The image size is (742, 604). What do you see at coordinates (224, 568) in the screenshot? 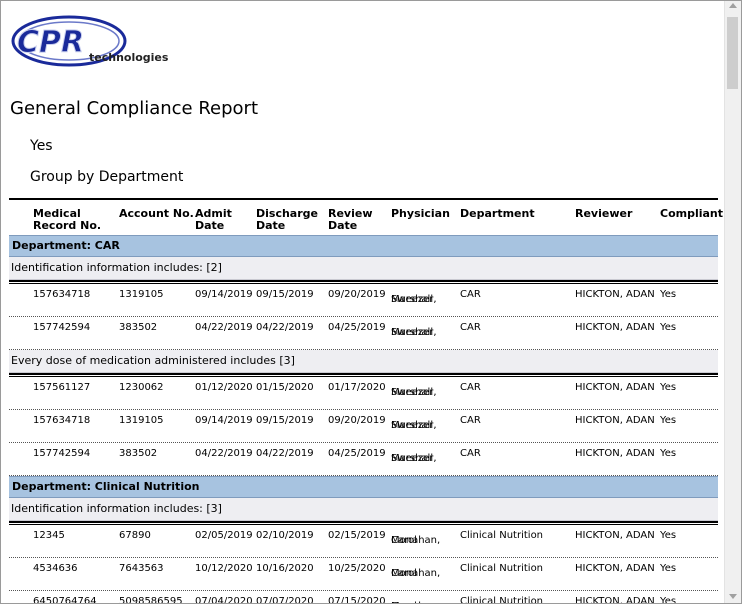
I see `cell-admit-date: 10/12/2020` at bounding box center [224, 568].